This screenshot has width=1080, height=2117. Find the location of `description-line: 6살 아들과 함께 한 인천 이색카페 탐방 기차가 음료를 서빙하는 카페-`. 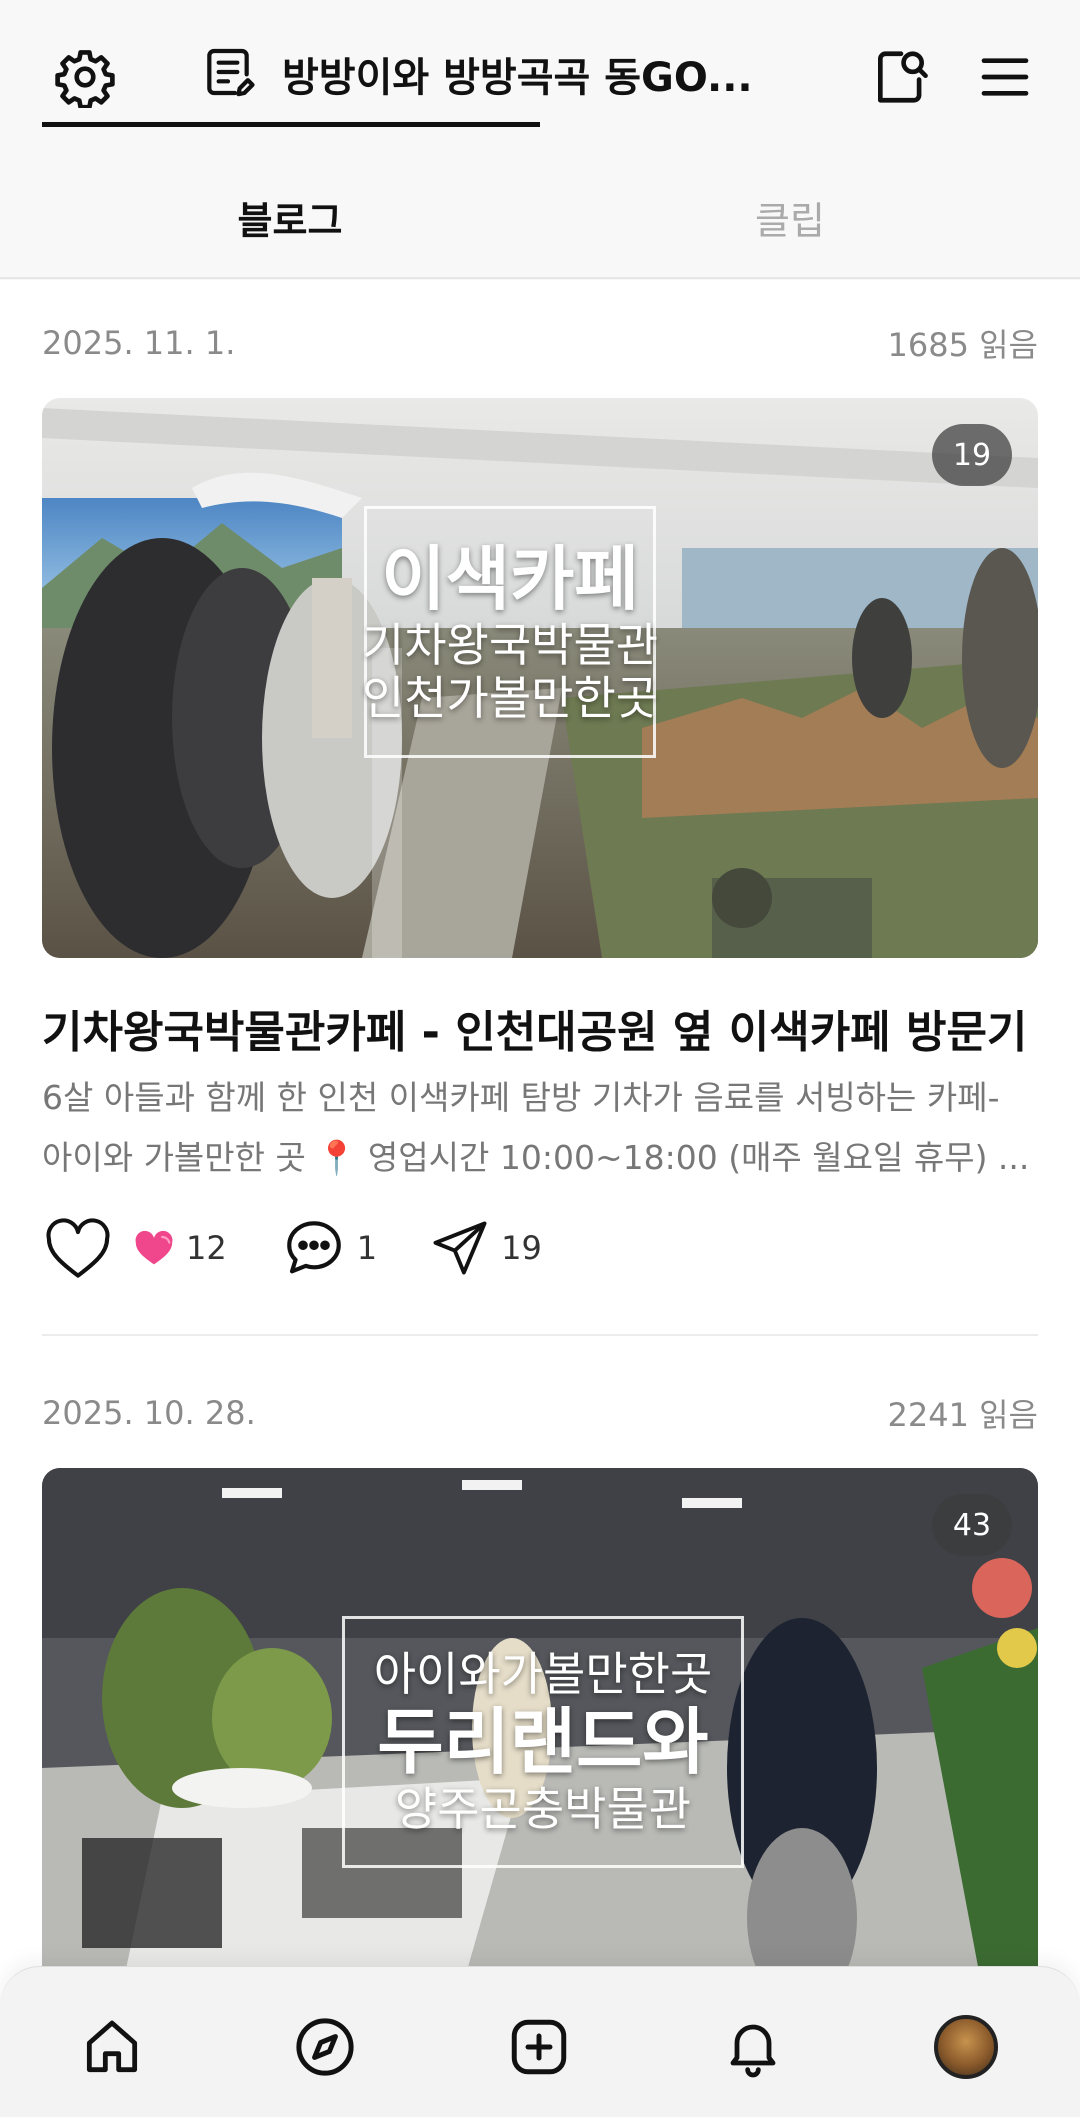

description-line: 6살 아들과 함께 한 인천 이색카페 탐방 기차가 음료를 서빙하는 카페- is located at coordinates (521, 1097).